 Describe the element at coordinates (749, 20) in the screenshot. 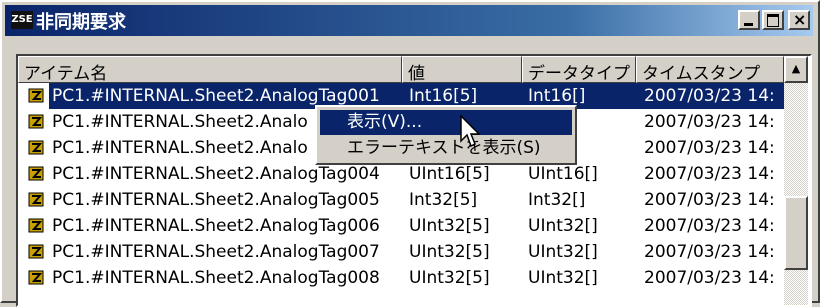

I see `minimize-button` at that location.